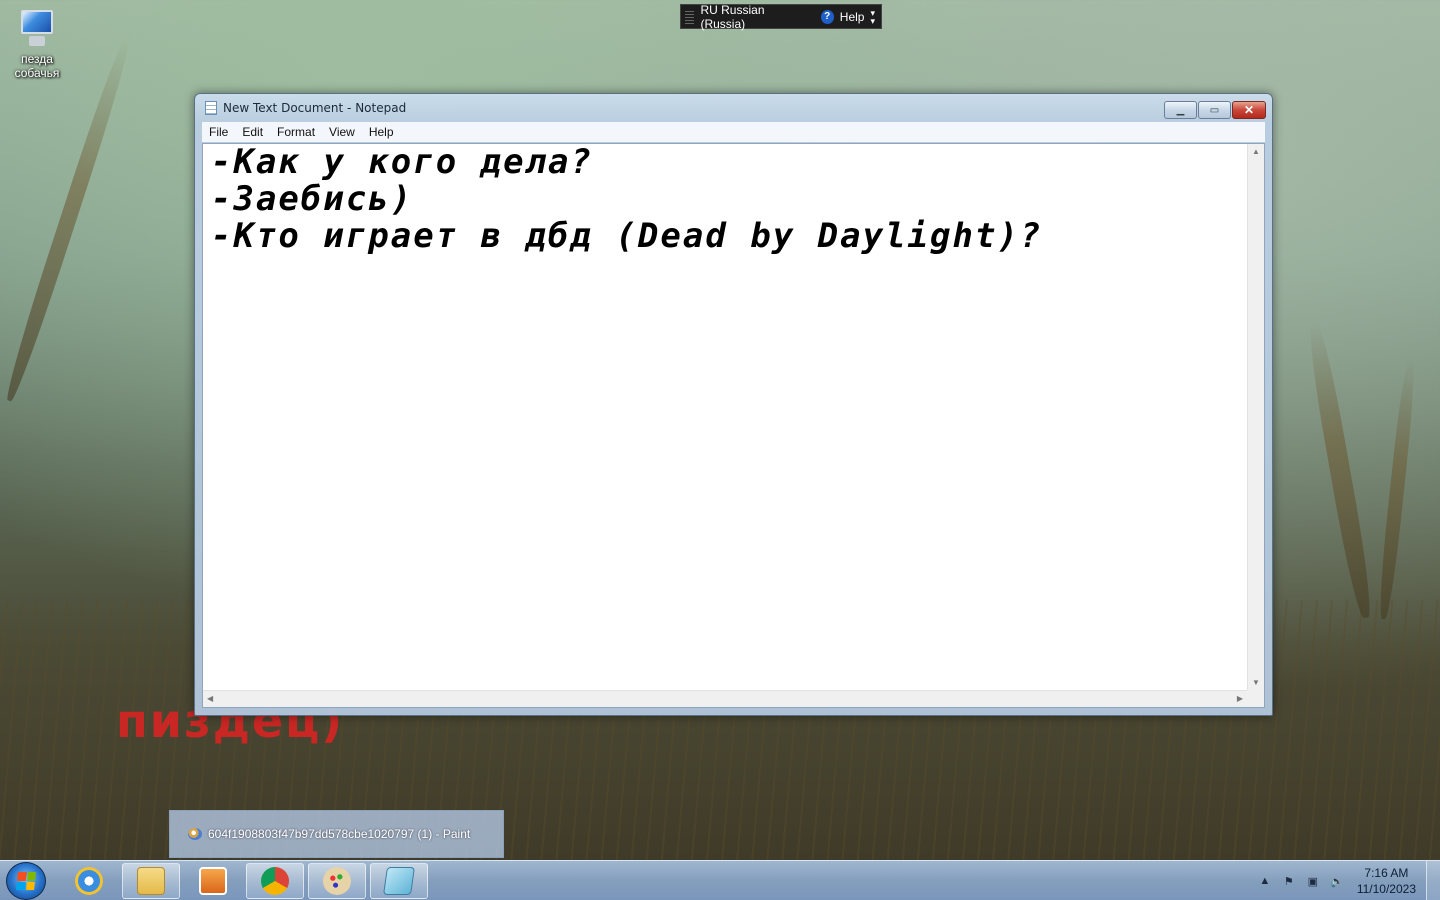 This screenshot has width=1440, height=900. Describe the element at coordinates (37, 66) in the screenshot. I see `desktop-icon-label: пезда собачья` at that location.